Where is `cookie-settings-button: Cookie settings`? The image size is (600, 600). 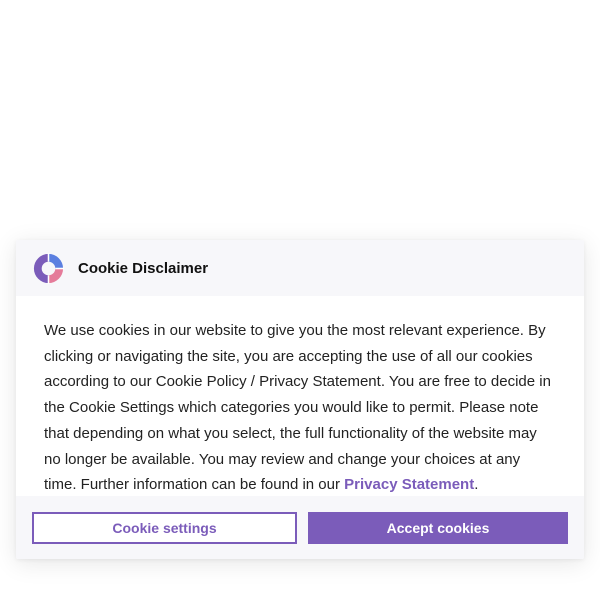 cookie-settings-button: Cookie settings is located at coordinates (164, 528).